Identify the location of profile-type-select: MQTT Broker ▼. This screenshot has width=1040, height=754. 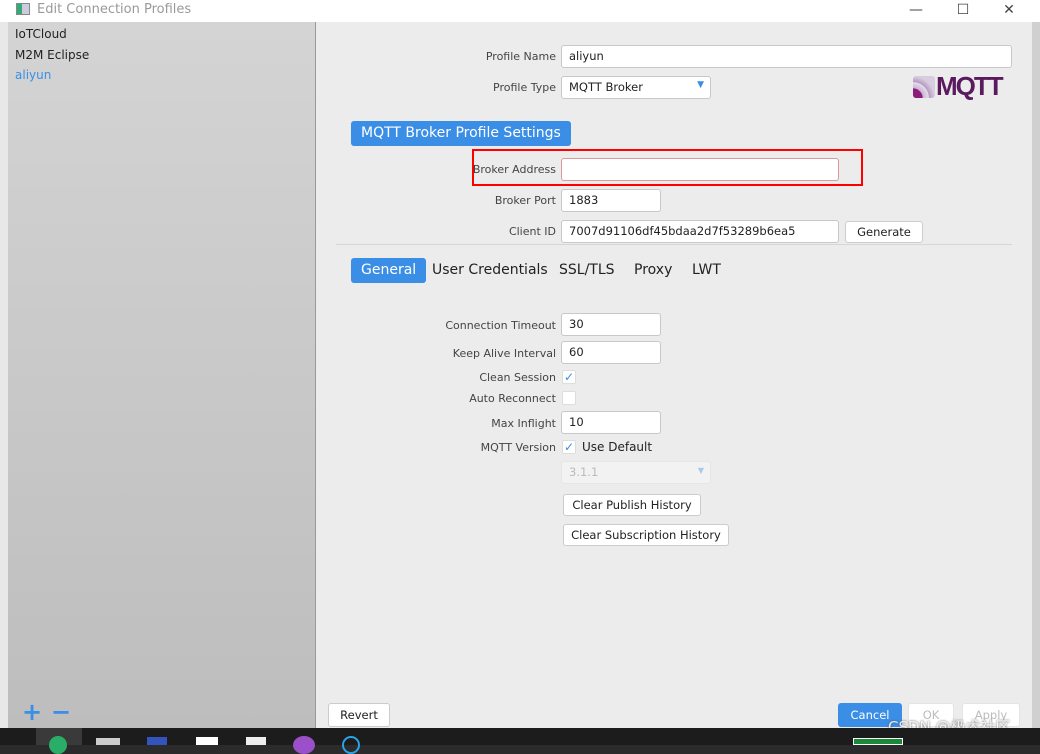
(636, 87).